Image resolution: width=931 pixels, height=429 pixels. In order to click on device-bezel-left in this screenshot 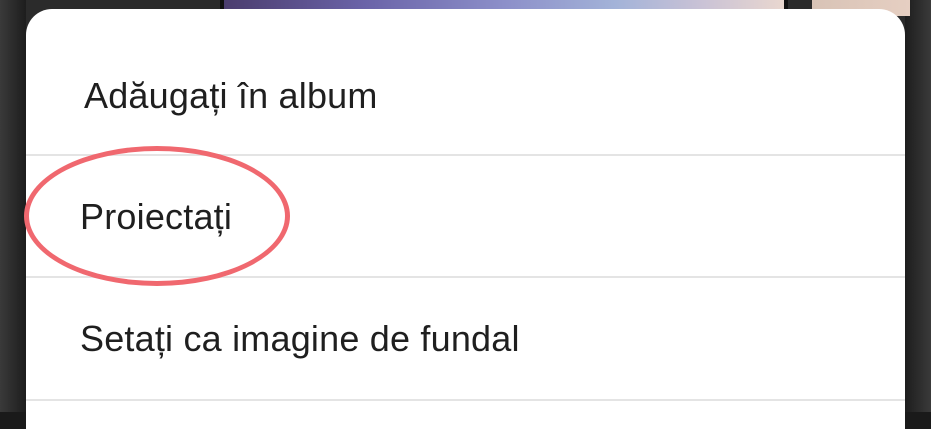, I will do `click(13, 206)`.